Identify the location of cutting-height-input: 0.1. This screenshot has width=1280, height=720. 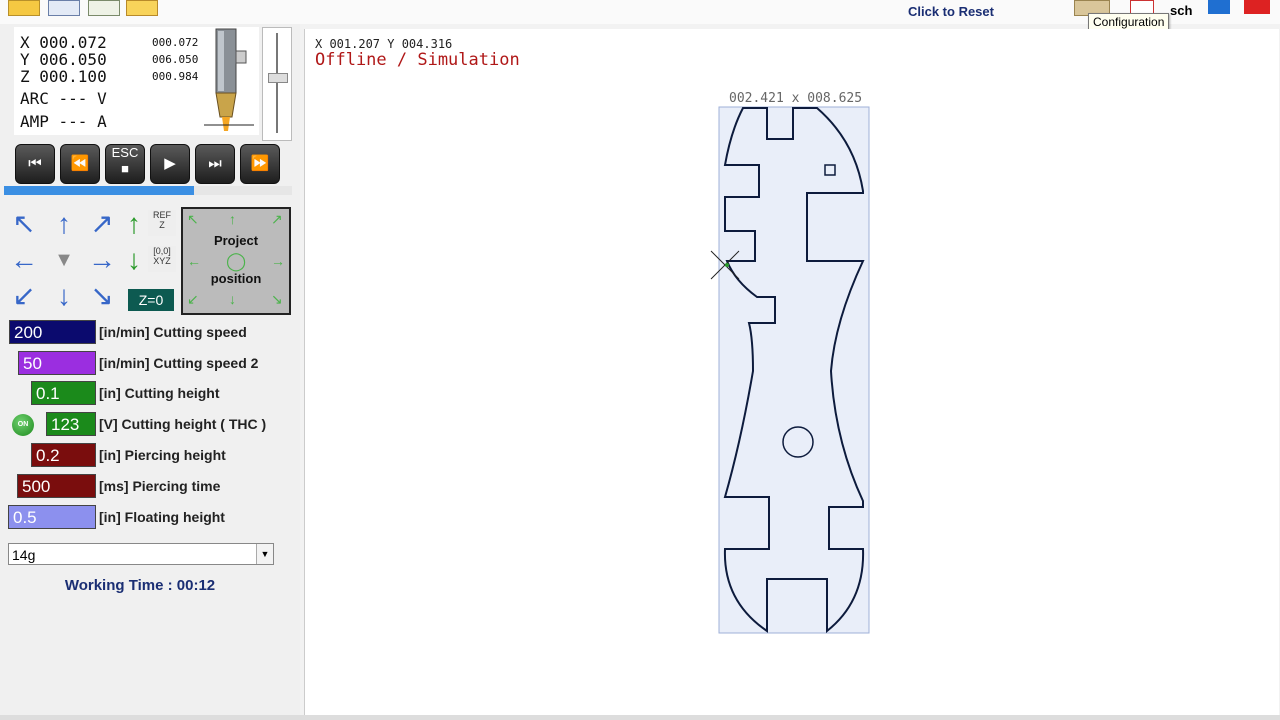
(63, 393).